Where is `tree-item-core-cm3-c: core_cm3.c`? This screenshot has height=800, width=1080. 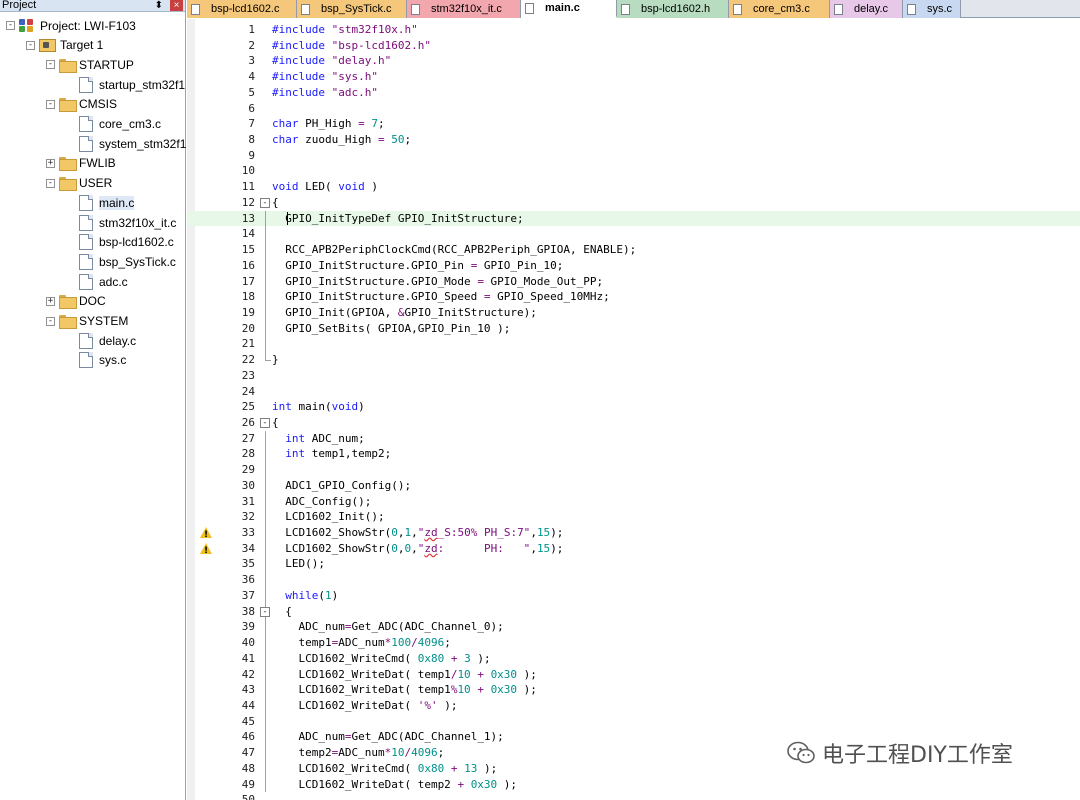
tree-item-core-cm3-c: core_cm3.c is located at coordinates (93, 124).